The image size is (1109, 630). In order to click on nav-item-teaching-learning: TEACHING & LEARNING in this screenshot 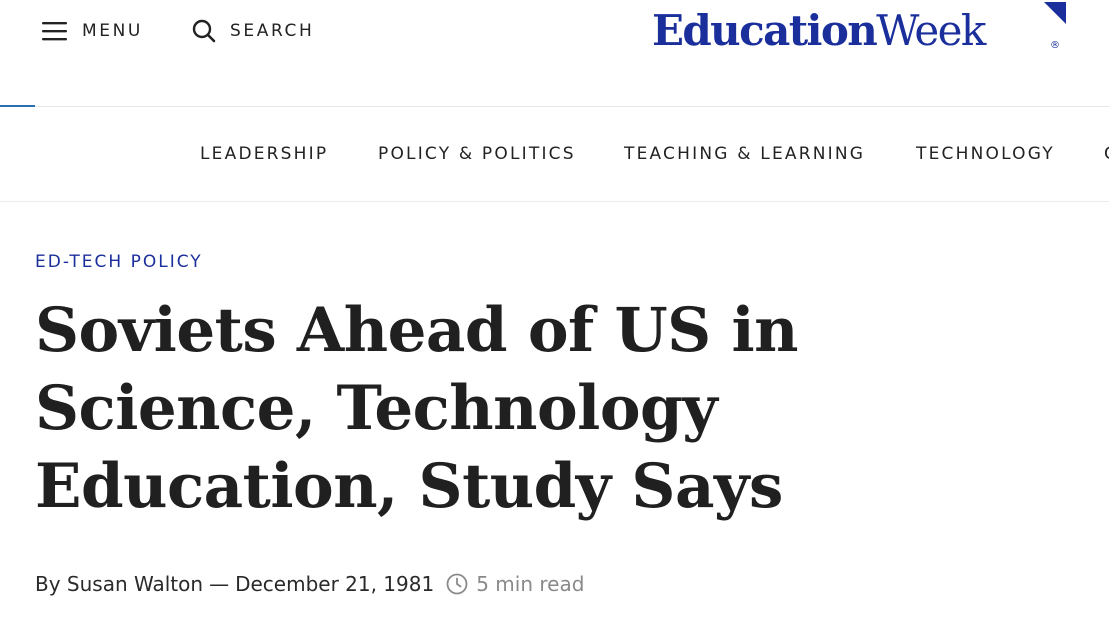, I will do `click(744, 154)`.